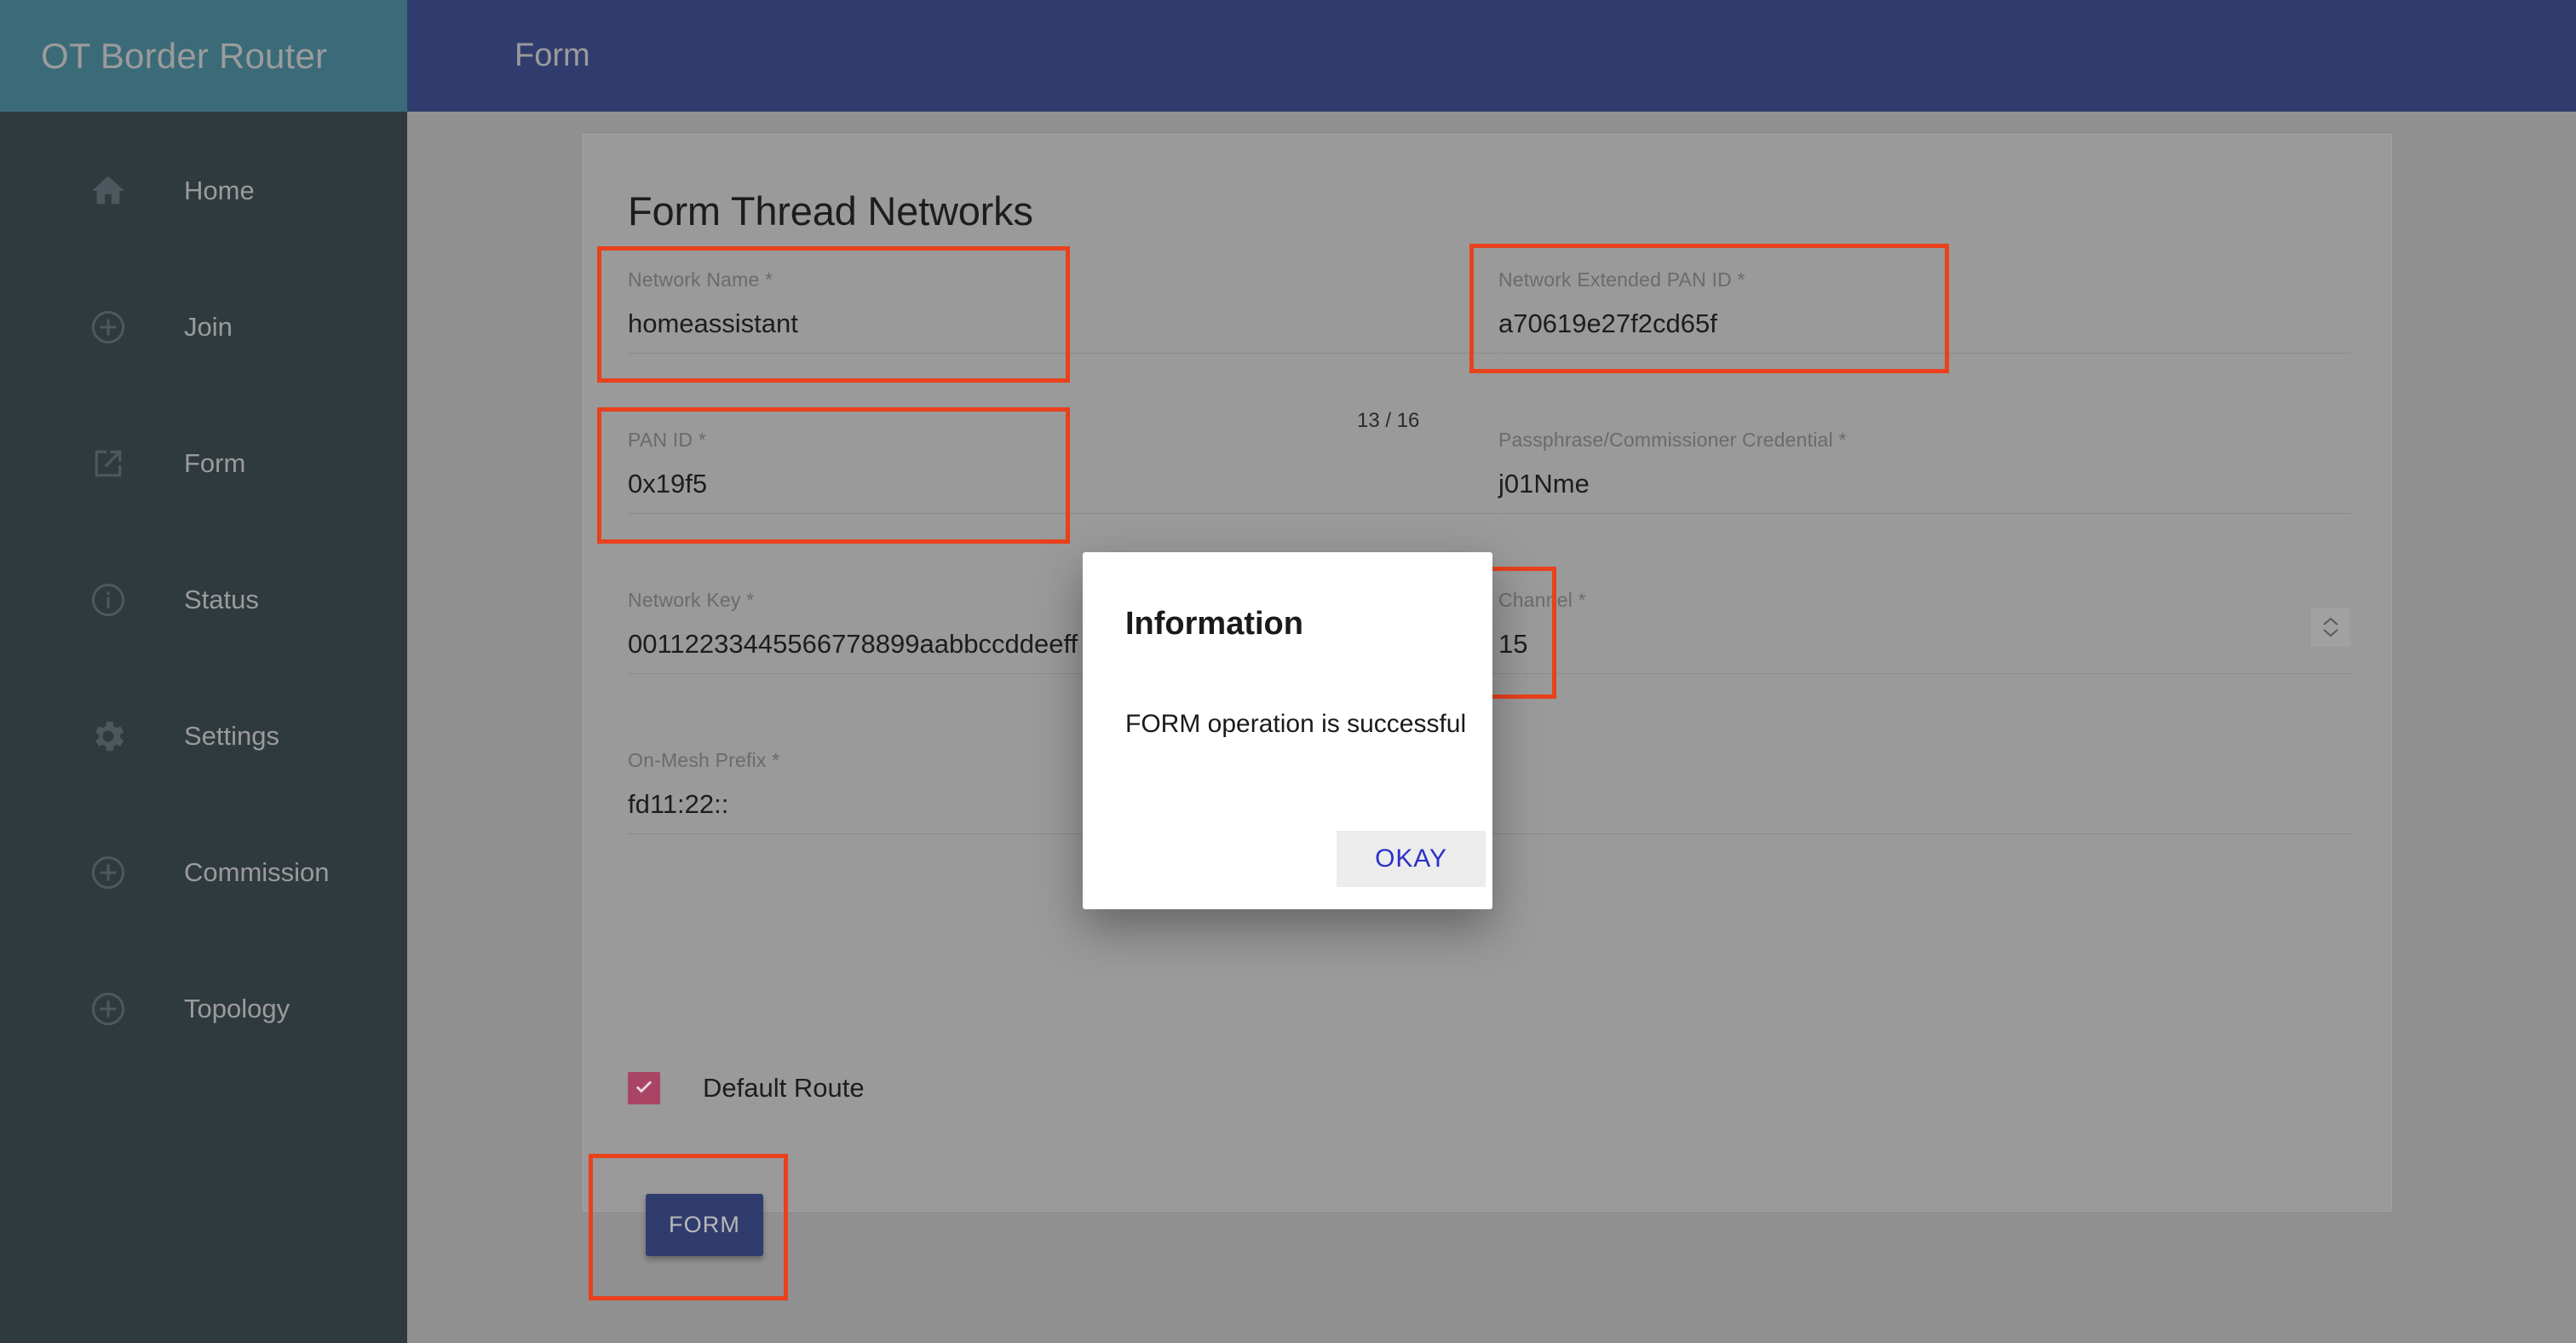 The width and height of the screenshot is (2576, 1343). What do you see at coordinates (1062, 311) in the screenshot?
I see `field-network-name: Network Name * homeassistant` at bounding box center [1062, 311].